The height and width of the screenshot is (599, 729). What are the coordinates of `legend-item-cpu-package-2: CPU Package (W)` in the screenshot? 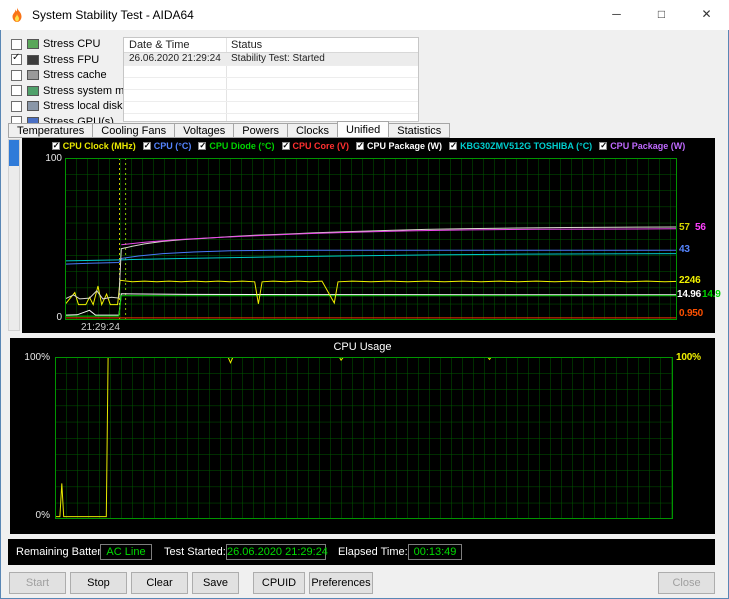 It's located at (642, 146).